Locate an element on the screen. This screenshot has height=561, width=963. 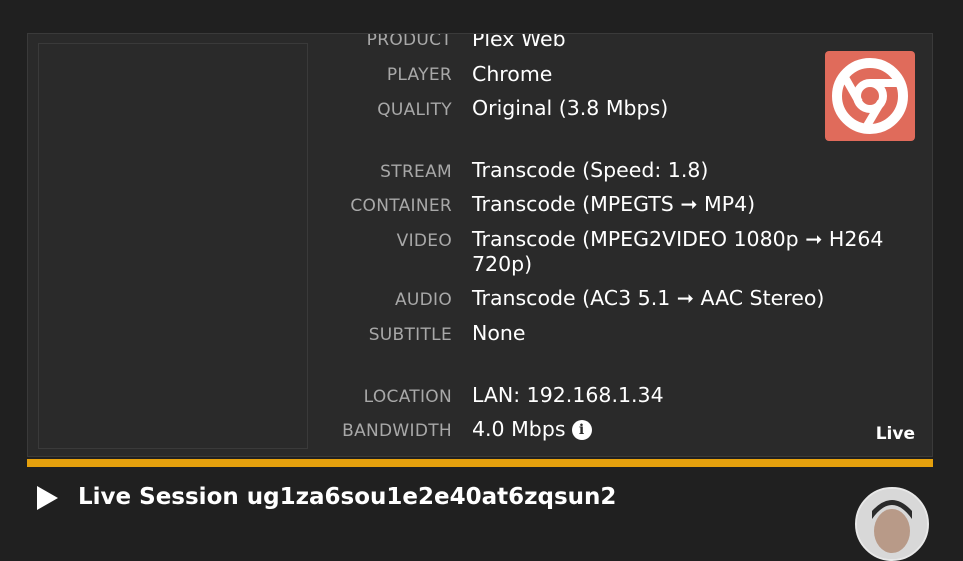
player-label: PLAYER is located at coordinates (419, 75).